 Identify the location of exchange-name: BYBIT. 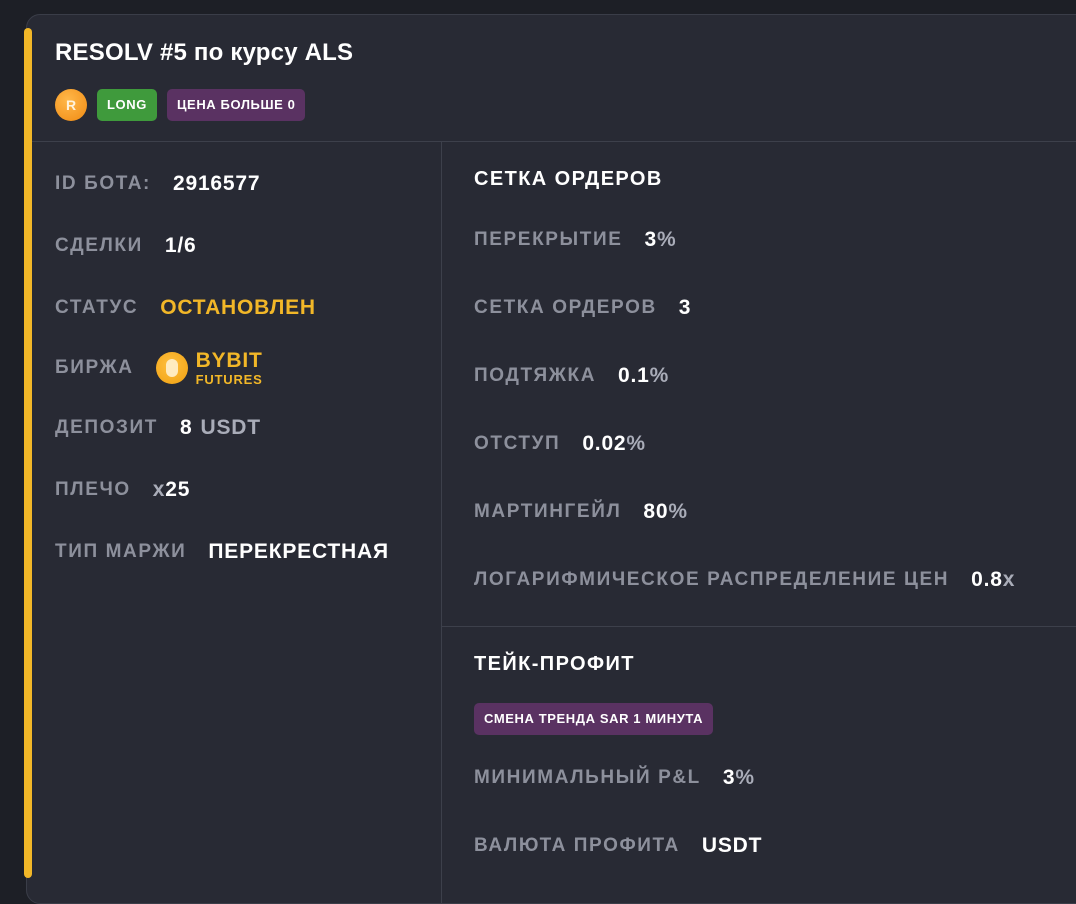
(229, 360).